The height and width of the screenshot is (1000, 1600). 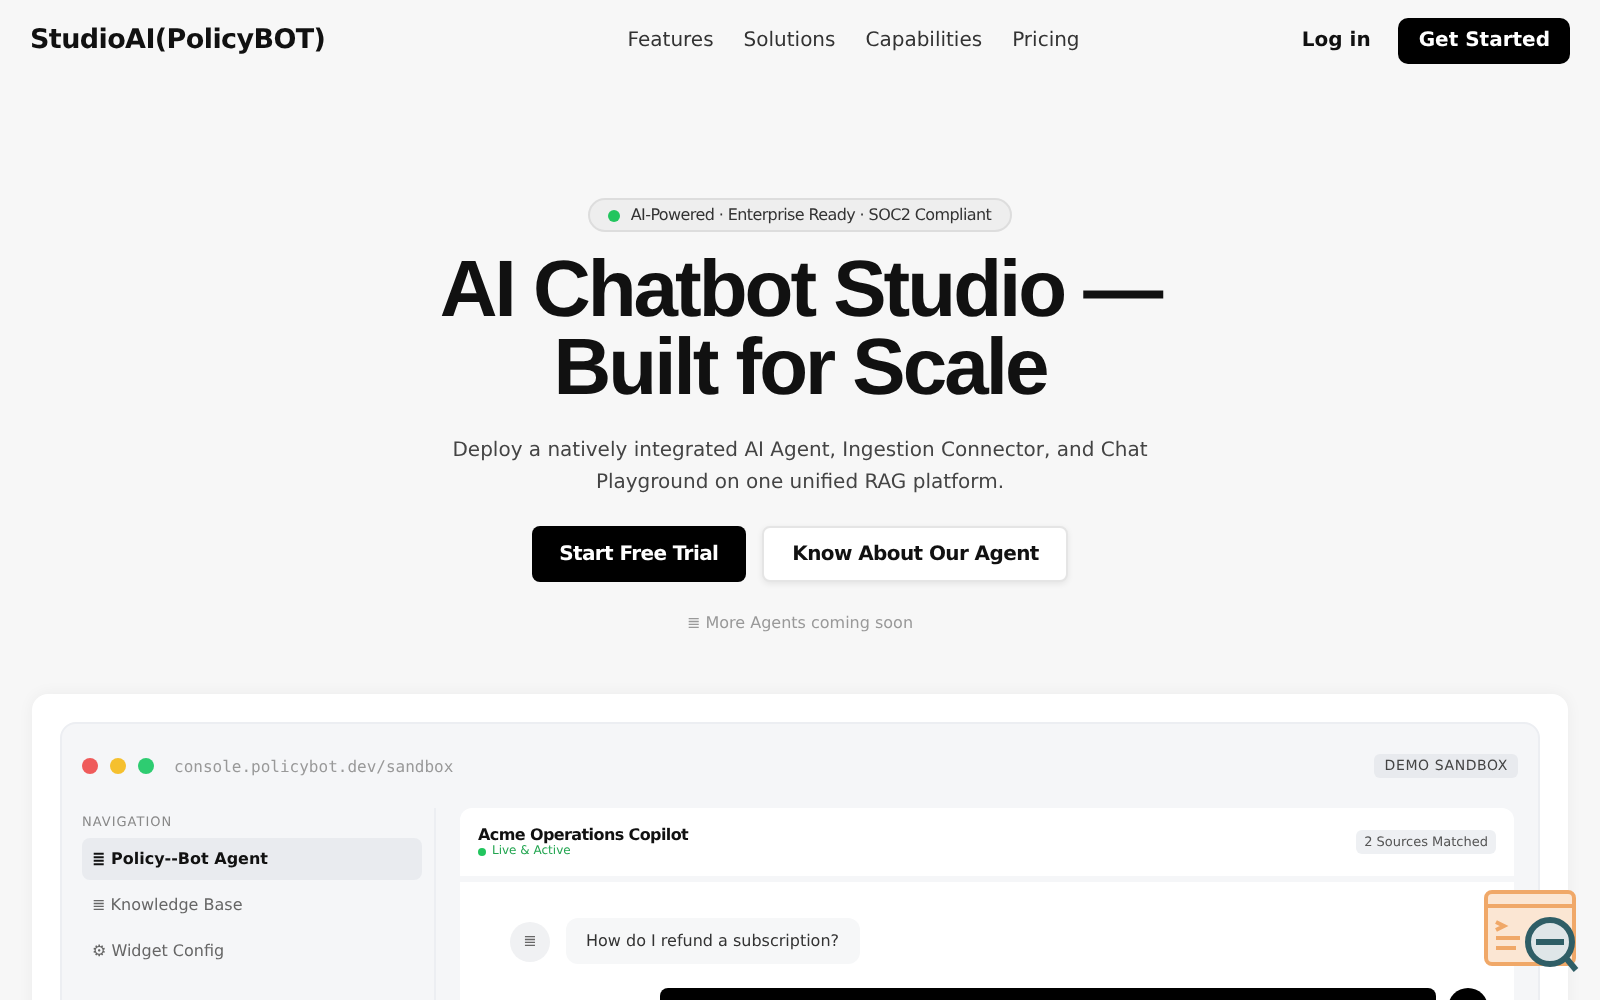 I want to click on maximize-dot-icon, so click(x=146, y=766).